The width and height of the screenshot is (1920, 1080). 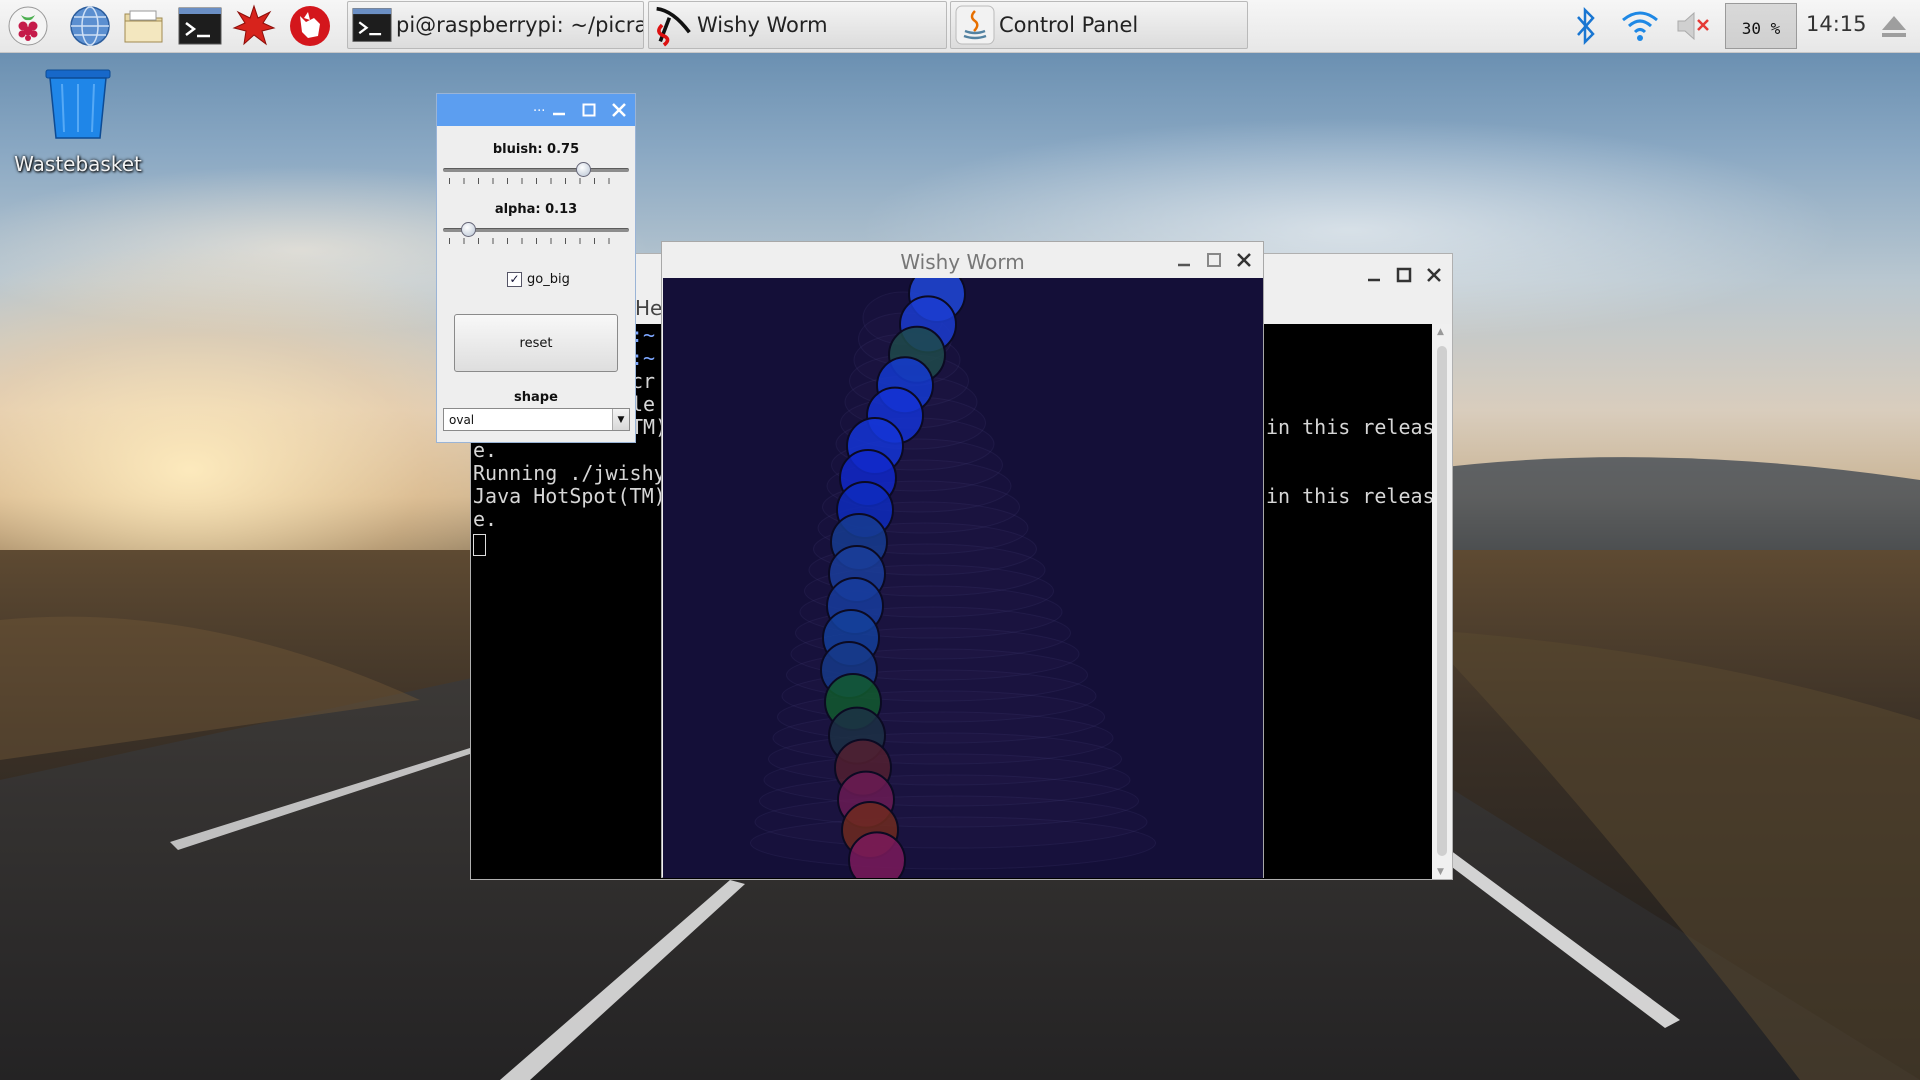 I want to click on wastebasket-icon, so click(x=78, y=104).